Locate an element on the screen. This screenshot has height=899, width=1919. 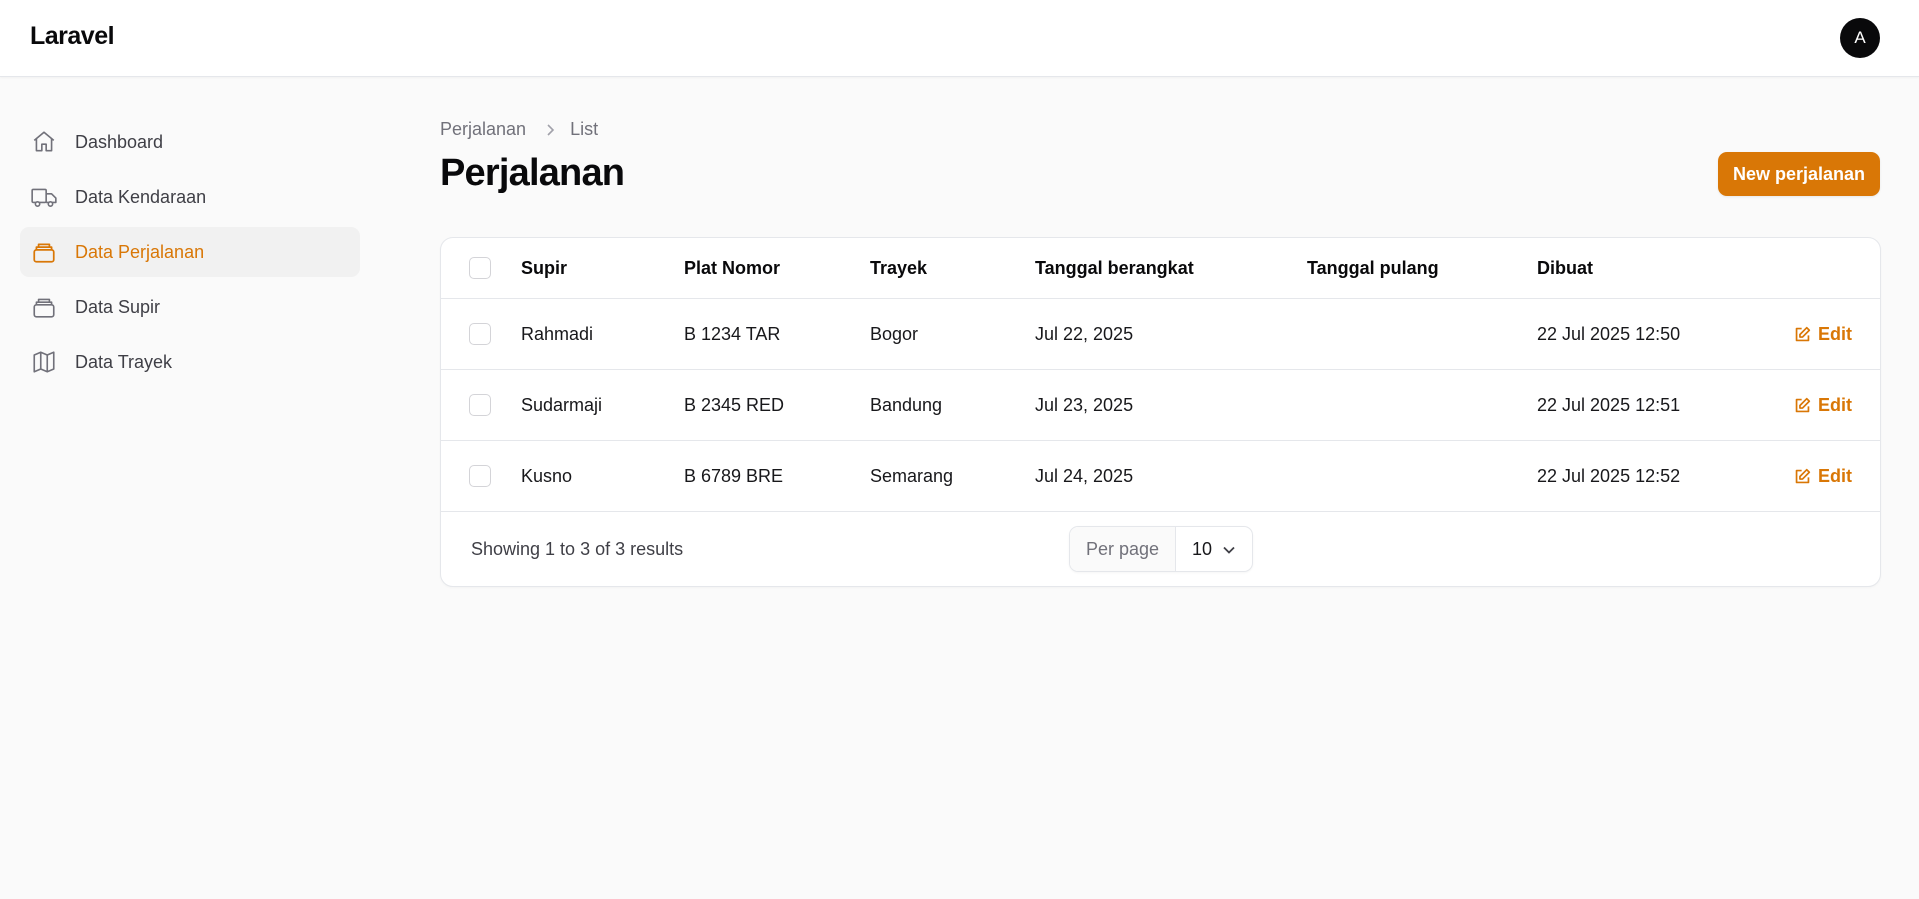
user-avatar: A is located at coordinates (1860, 38).